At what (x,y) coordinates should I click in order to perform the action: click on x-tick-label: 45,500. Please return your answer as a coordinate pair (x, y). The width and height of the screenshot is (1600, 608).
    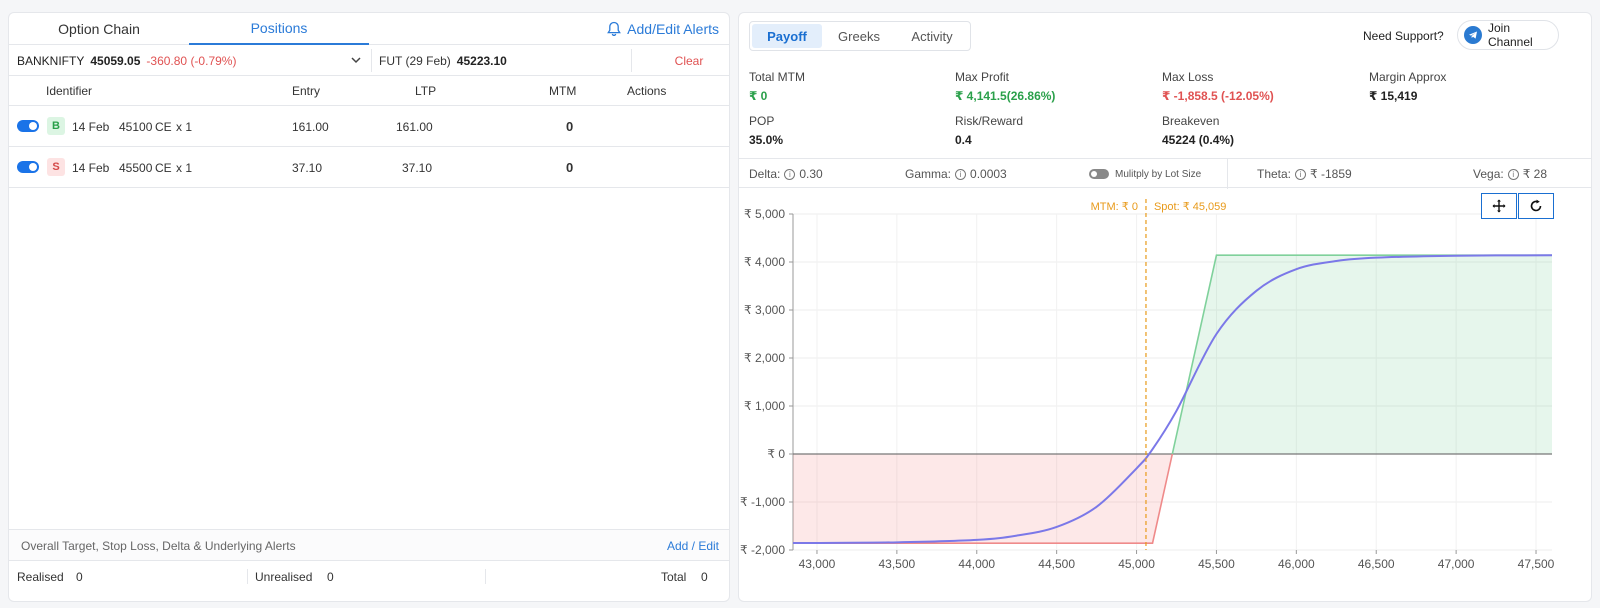
    Looking at the image, I should click on (1216, 564).